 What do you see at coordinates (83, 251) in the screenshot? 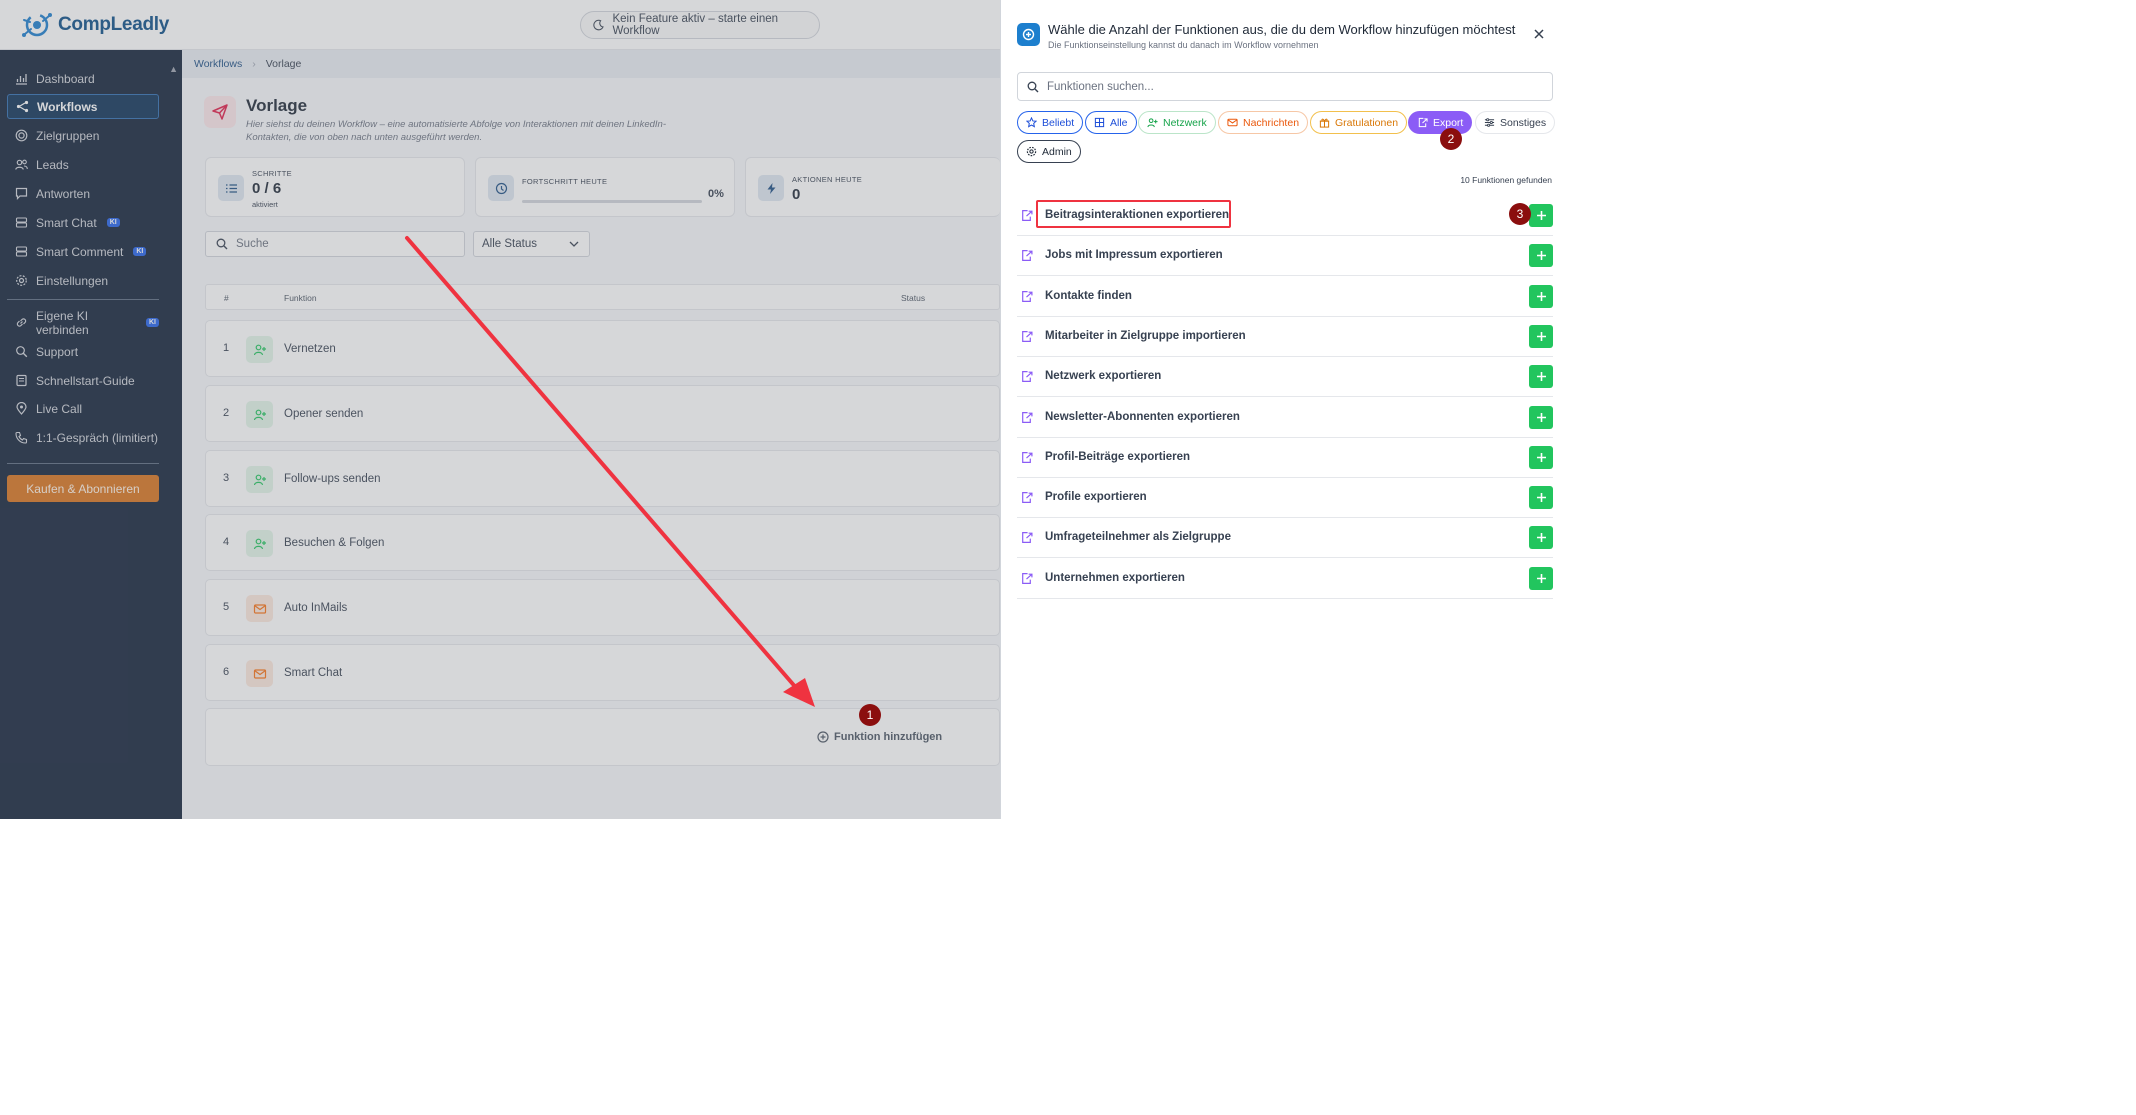
I see `sidebar-item-smart-comment: Smart Comment KI` at bounding box center [83, 251].